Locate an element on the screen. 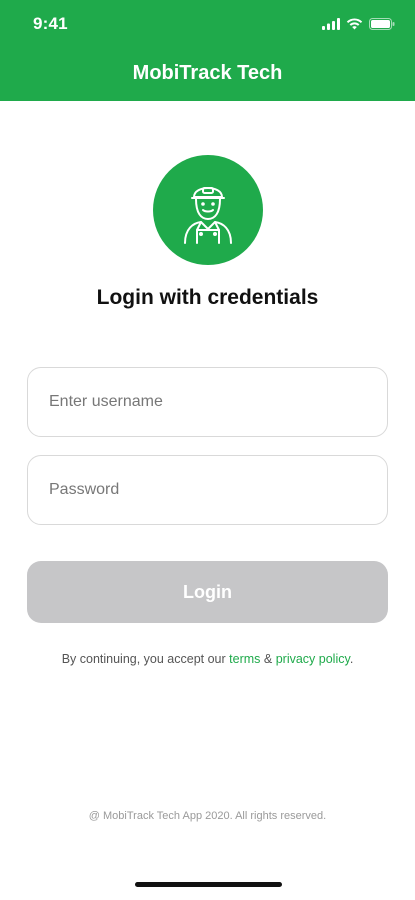 The height and width of the screenshot is (900, 415). login-button: Login is located at coordinates (207, 592).